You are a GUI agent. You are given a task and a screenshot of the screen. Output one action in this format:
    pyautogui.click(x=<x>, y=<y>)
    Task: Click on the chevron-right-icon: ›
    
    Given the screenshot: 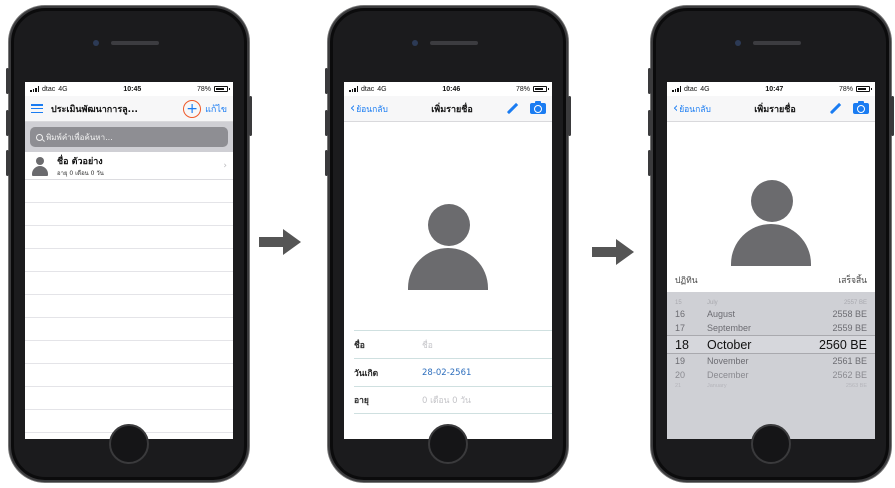 What is the action you would take?
    pyautogui.click(x=225, y=165)
    